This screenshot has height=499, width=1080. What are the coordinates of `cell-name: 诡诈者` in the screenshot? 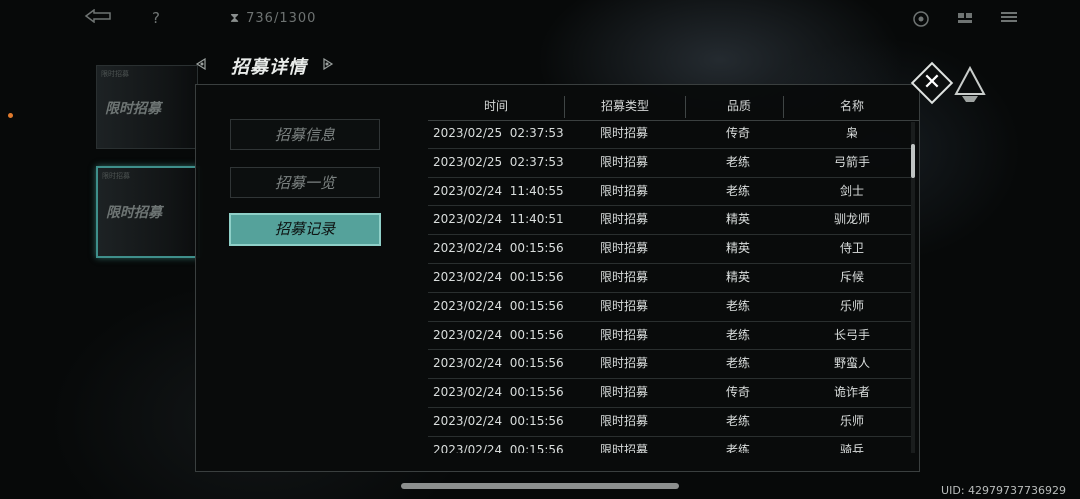 It's located at (851, 392).